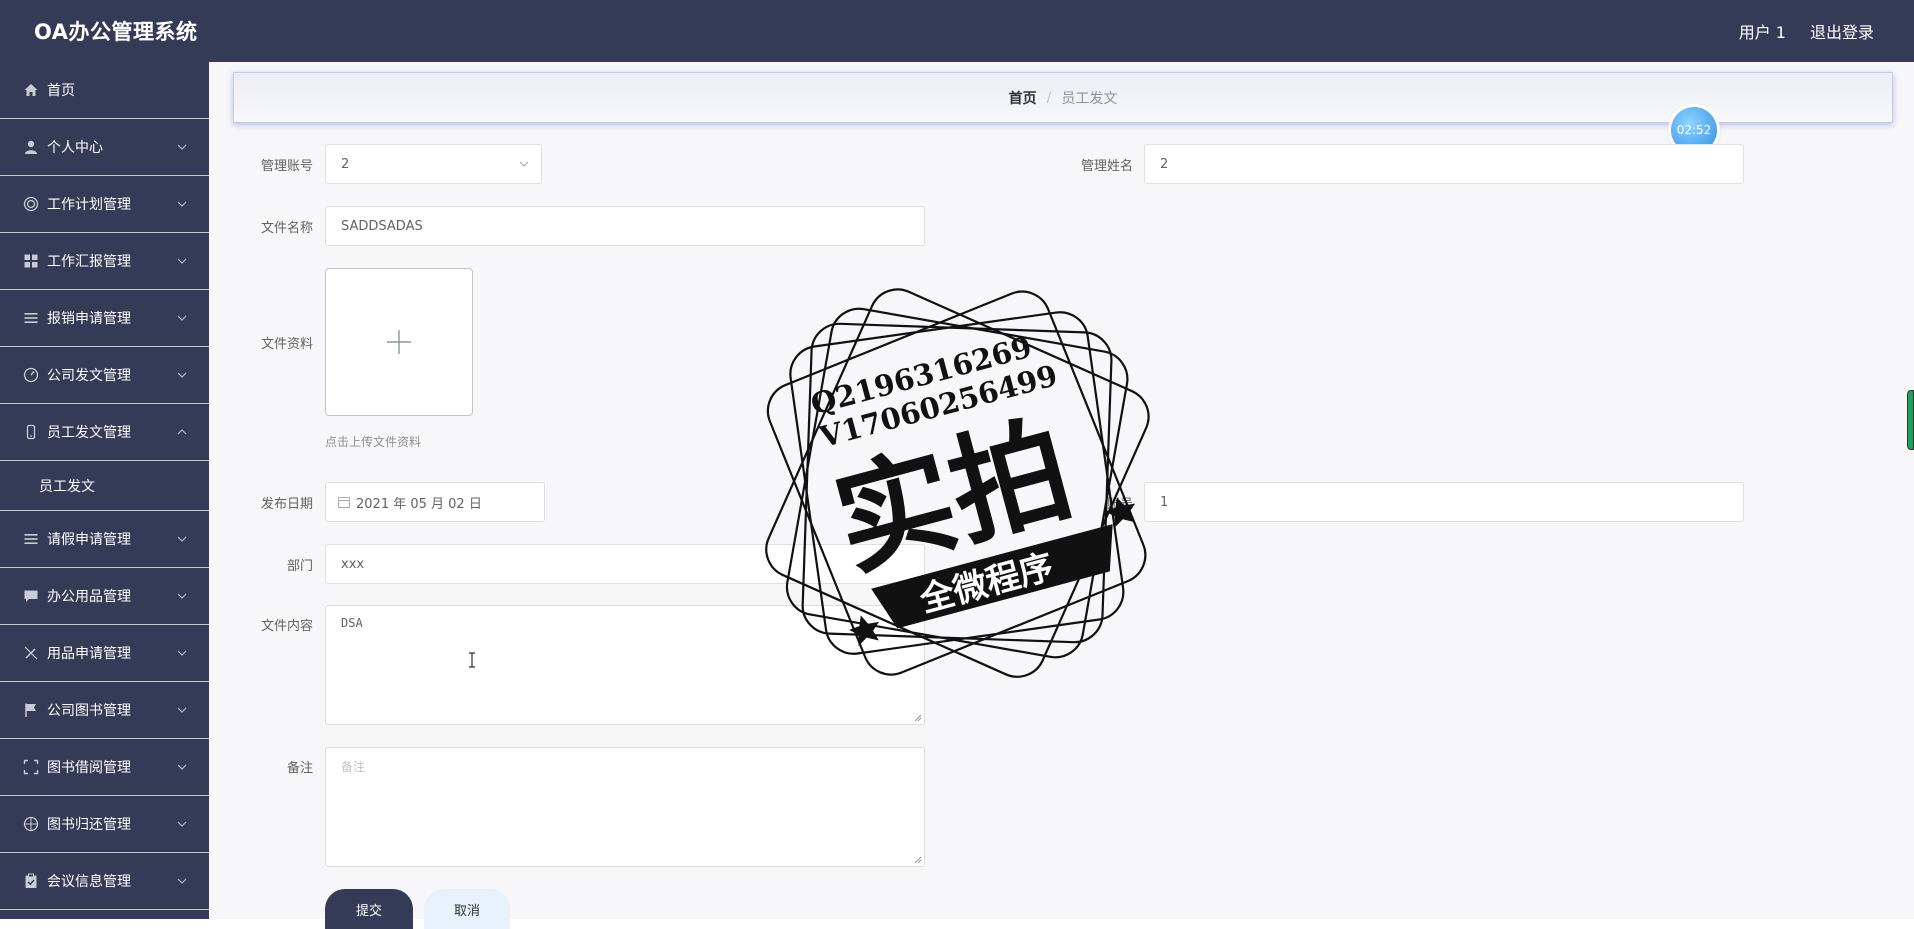  Describe the element at coordinates (30, 90) in the screenshot. I see `home-icon` at that location.